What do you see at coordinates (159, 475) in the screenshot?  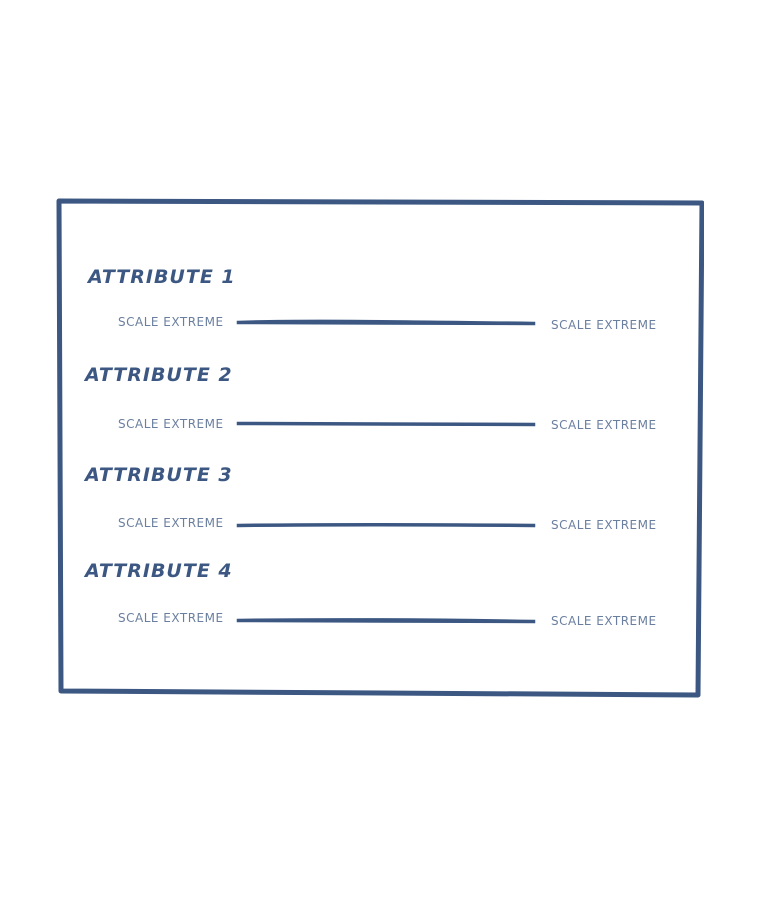 I see `attribute-title: Attribute 3` at bounding box center [159, 475].